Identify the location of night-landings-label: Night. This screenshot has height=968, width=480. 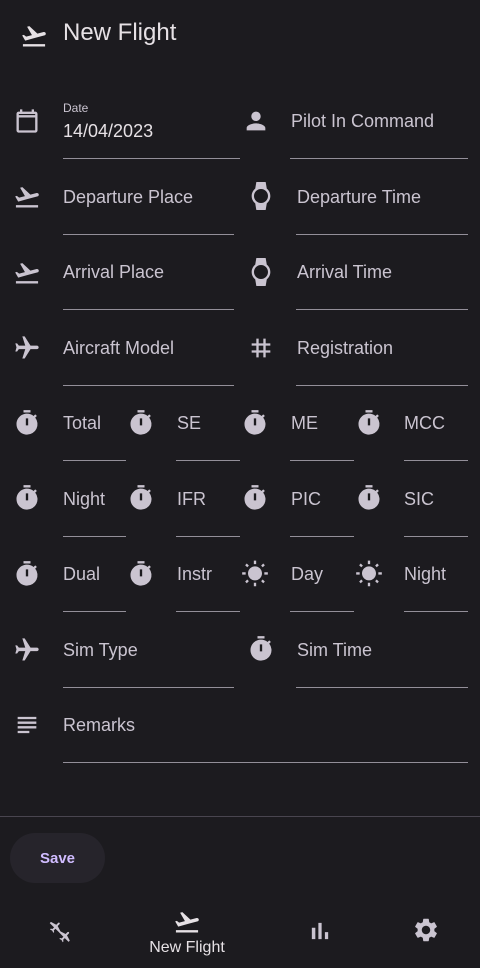
(425, 574).